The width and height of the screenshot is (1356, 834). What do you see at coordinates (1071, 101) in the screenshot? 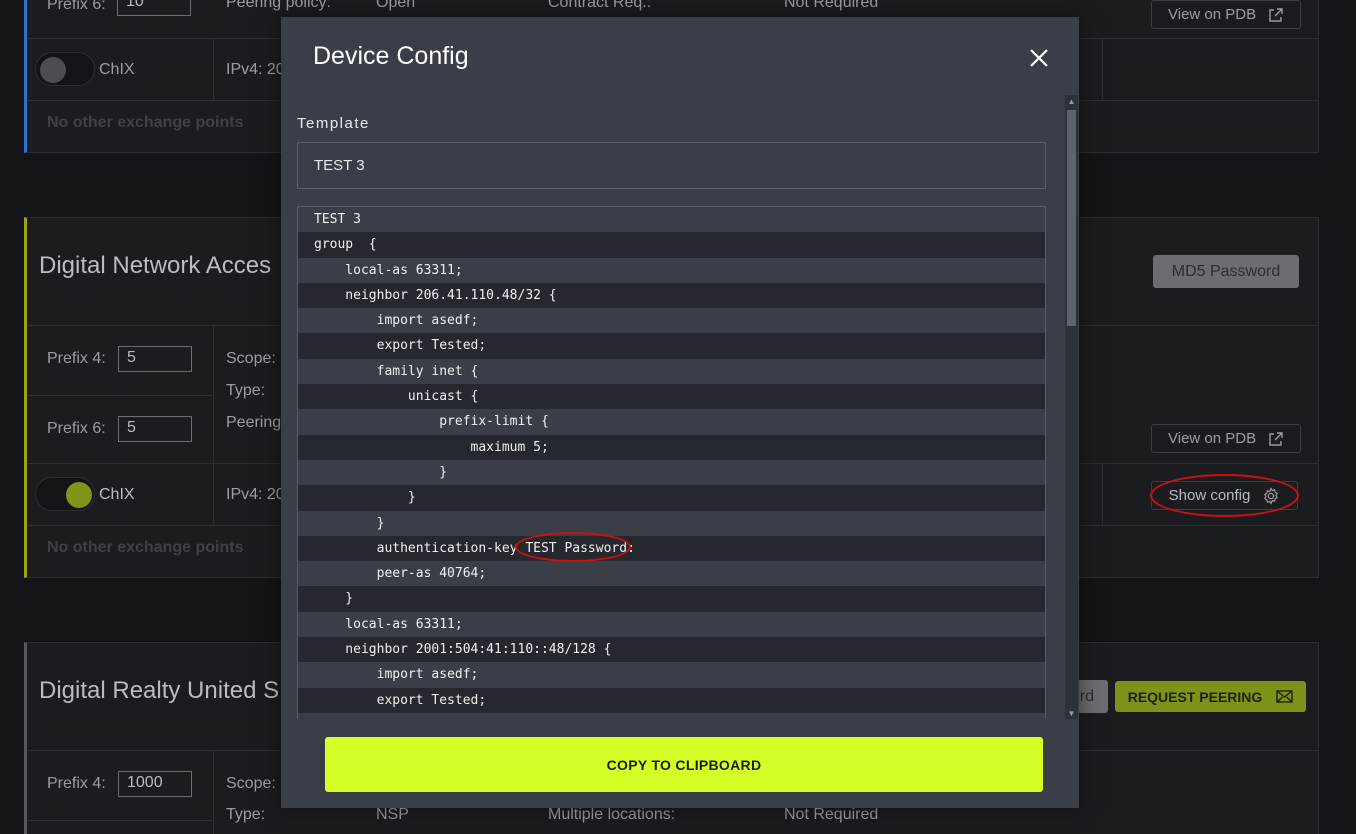
I see `scroll-up-icon: ▲` at bounding box center [1071, 101].